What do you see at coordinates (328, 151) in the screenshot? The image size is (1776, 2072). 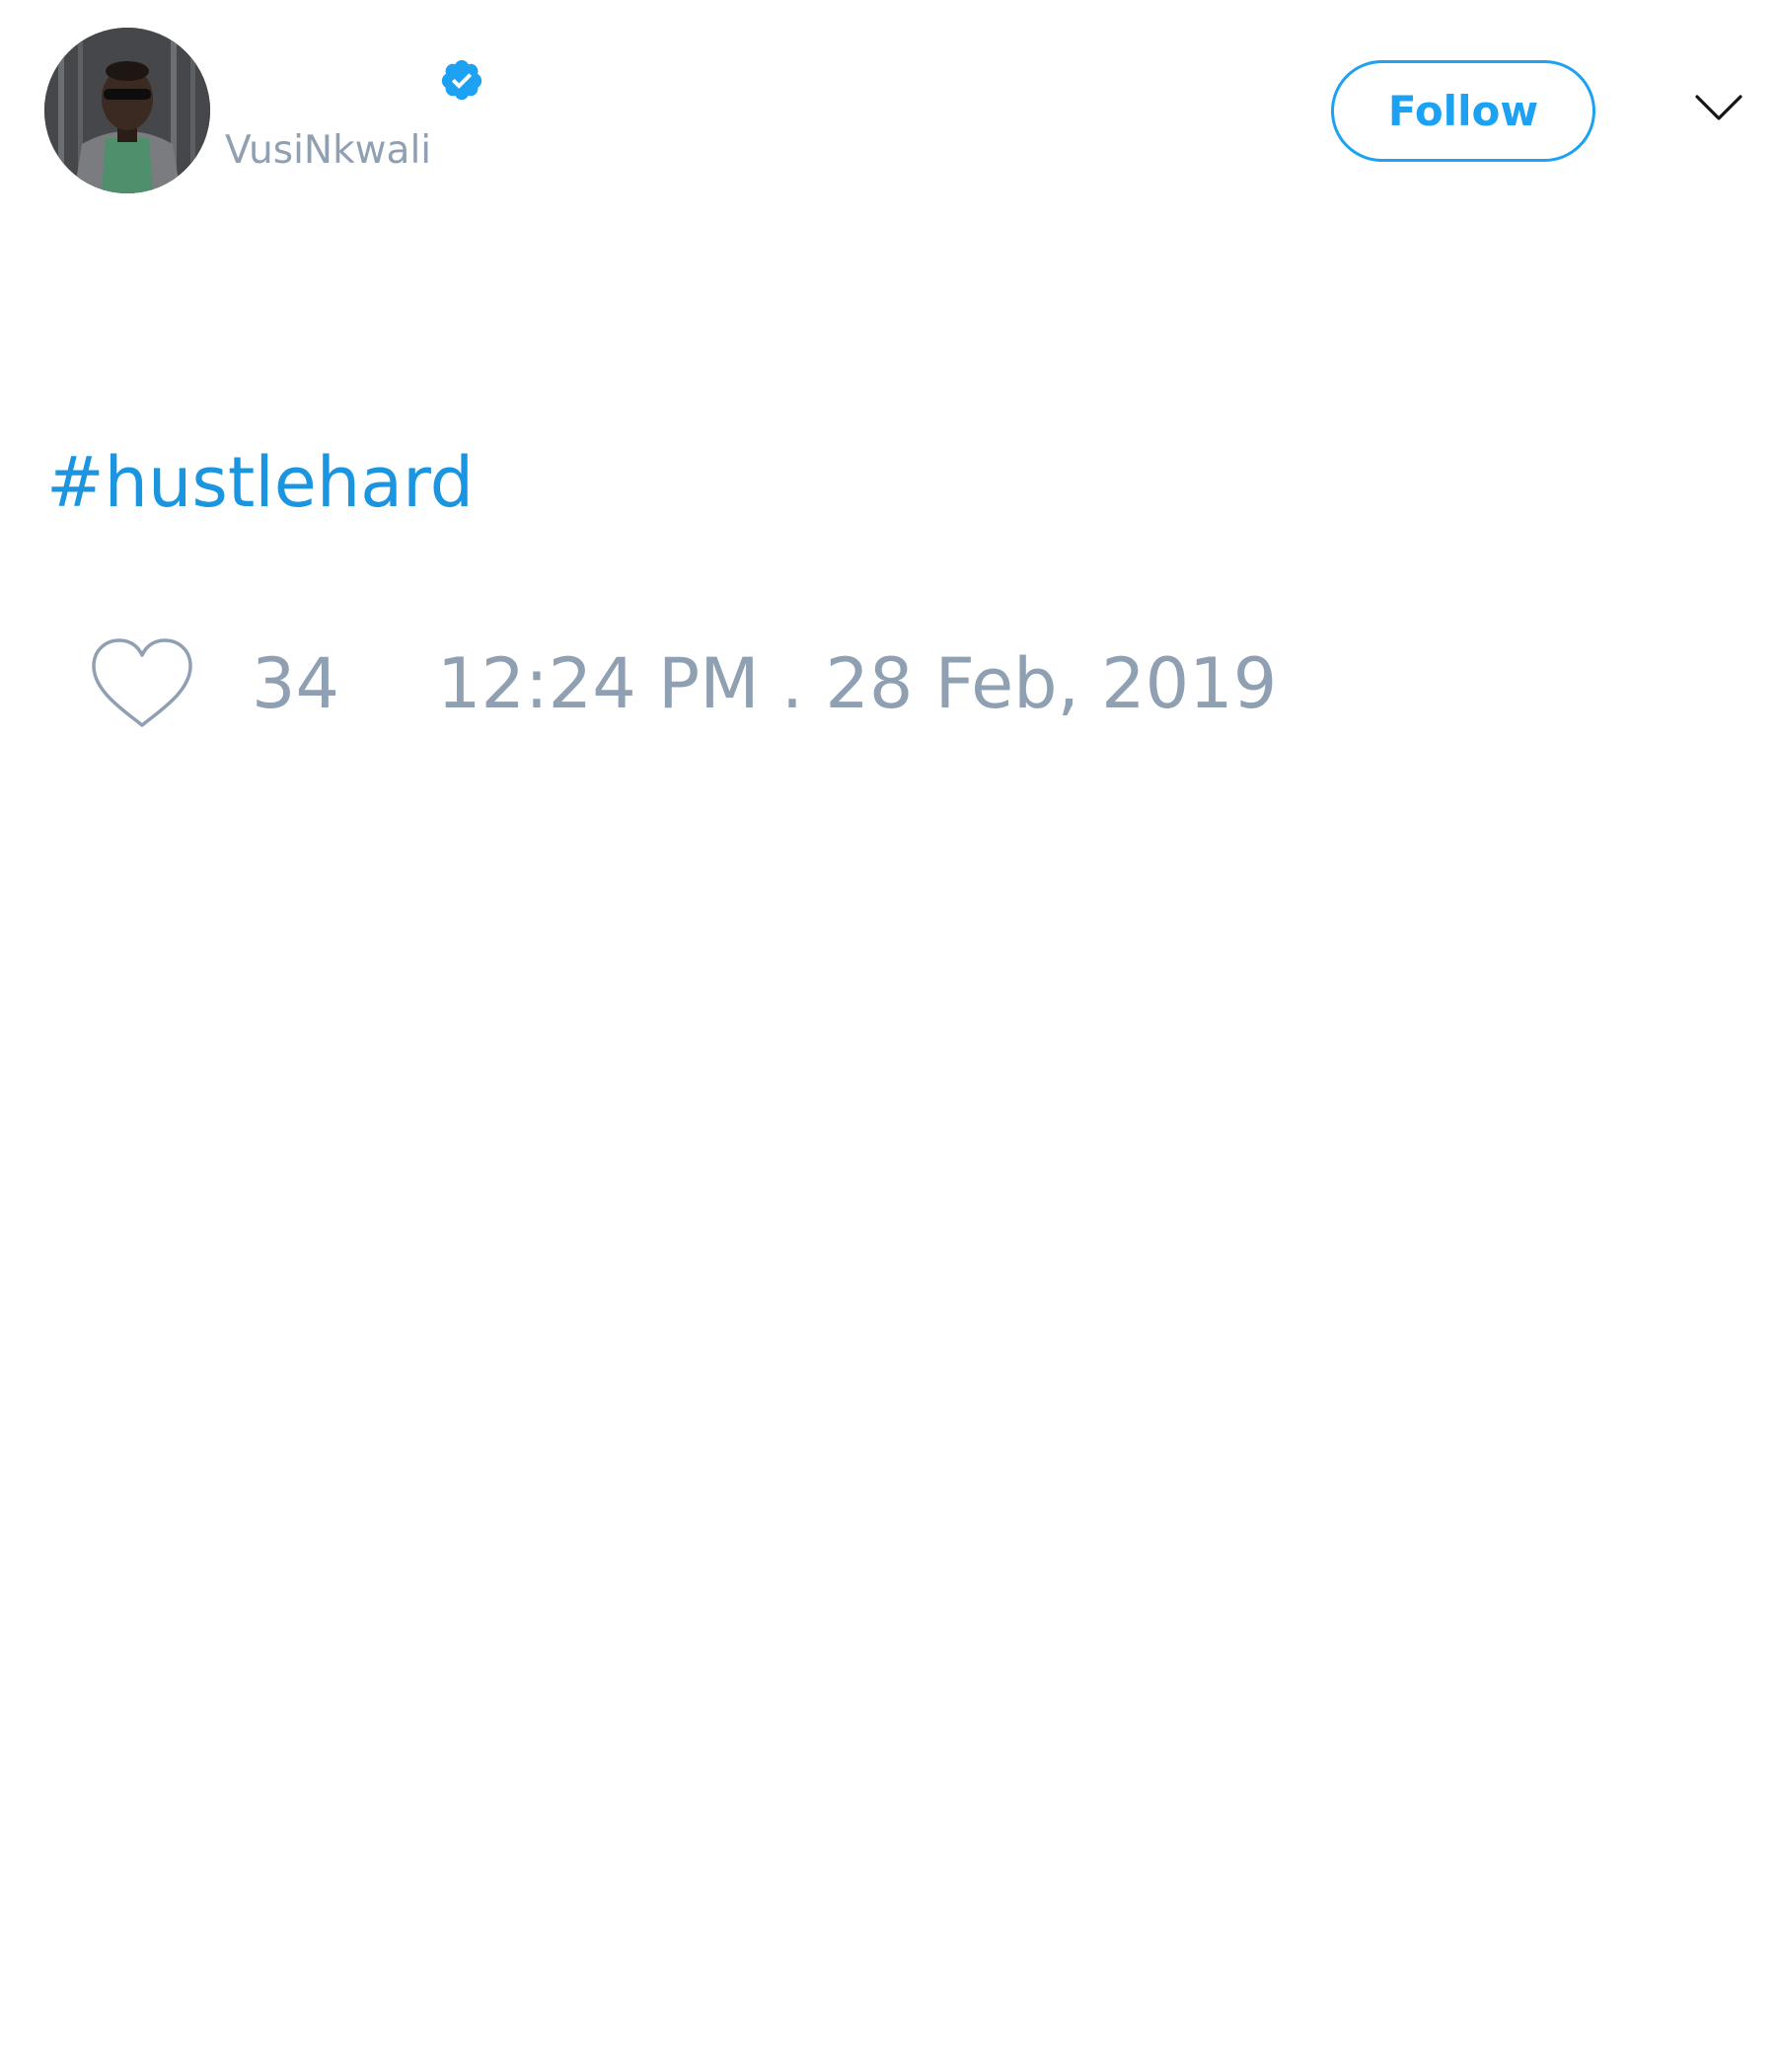 I see `author-handle: VusiNkwali` at bounding box center [328, 151].